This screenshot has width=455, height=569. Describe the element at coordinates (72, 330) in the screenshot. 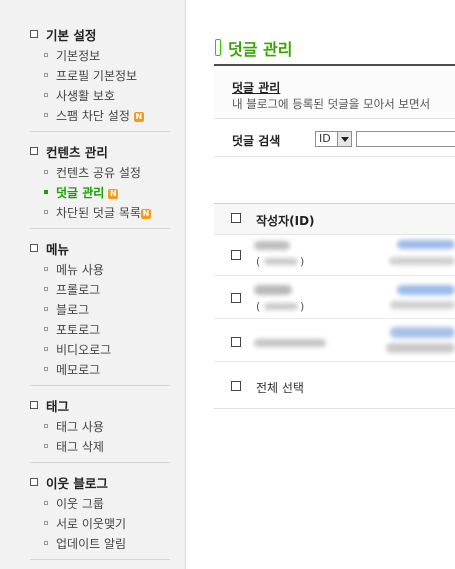

I see `sidebar-item-photolog: 포토로그` at that location.